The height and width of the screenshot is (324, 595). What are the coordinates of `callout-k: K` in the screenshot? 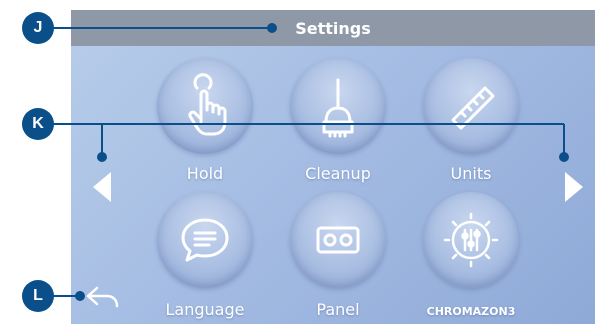 It's located at (38, 124).